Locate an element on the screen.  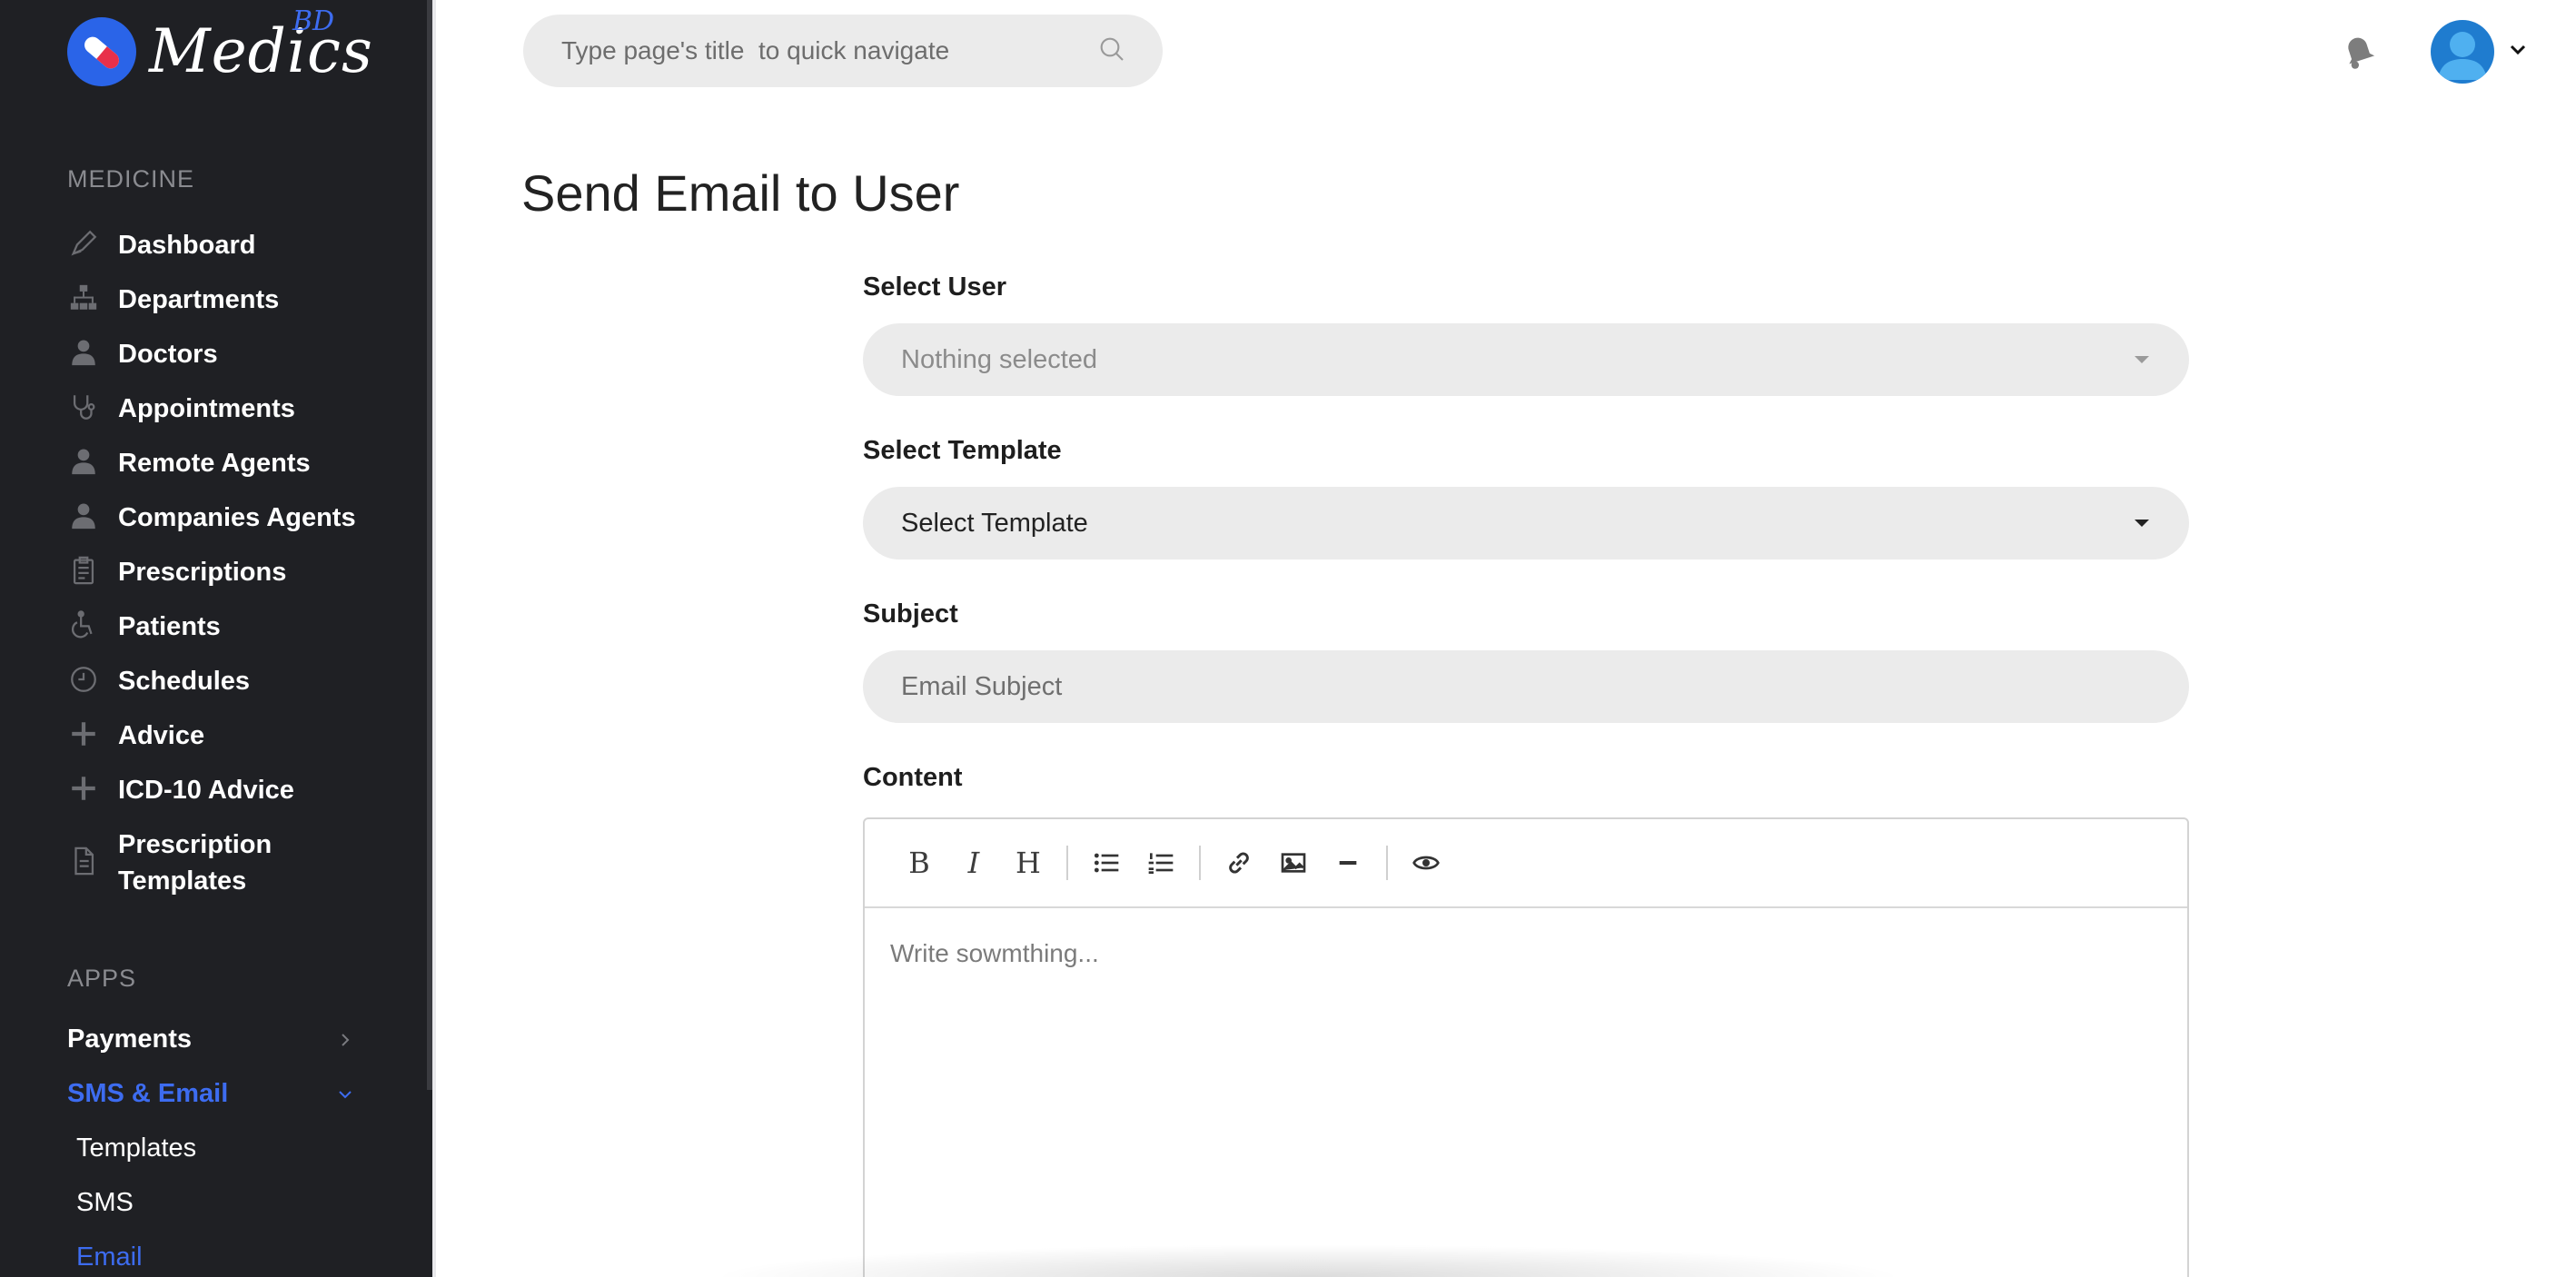
sidebar-item-label: Prescriptions is located at coordinates (202, 572).